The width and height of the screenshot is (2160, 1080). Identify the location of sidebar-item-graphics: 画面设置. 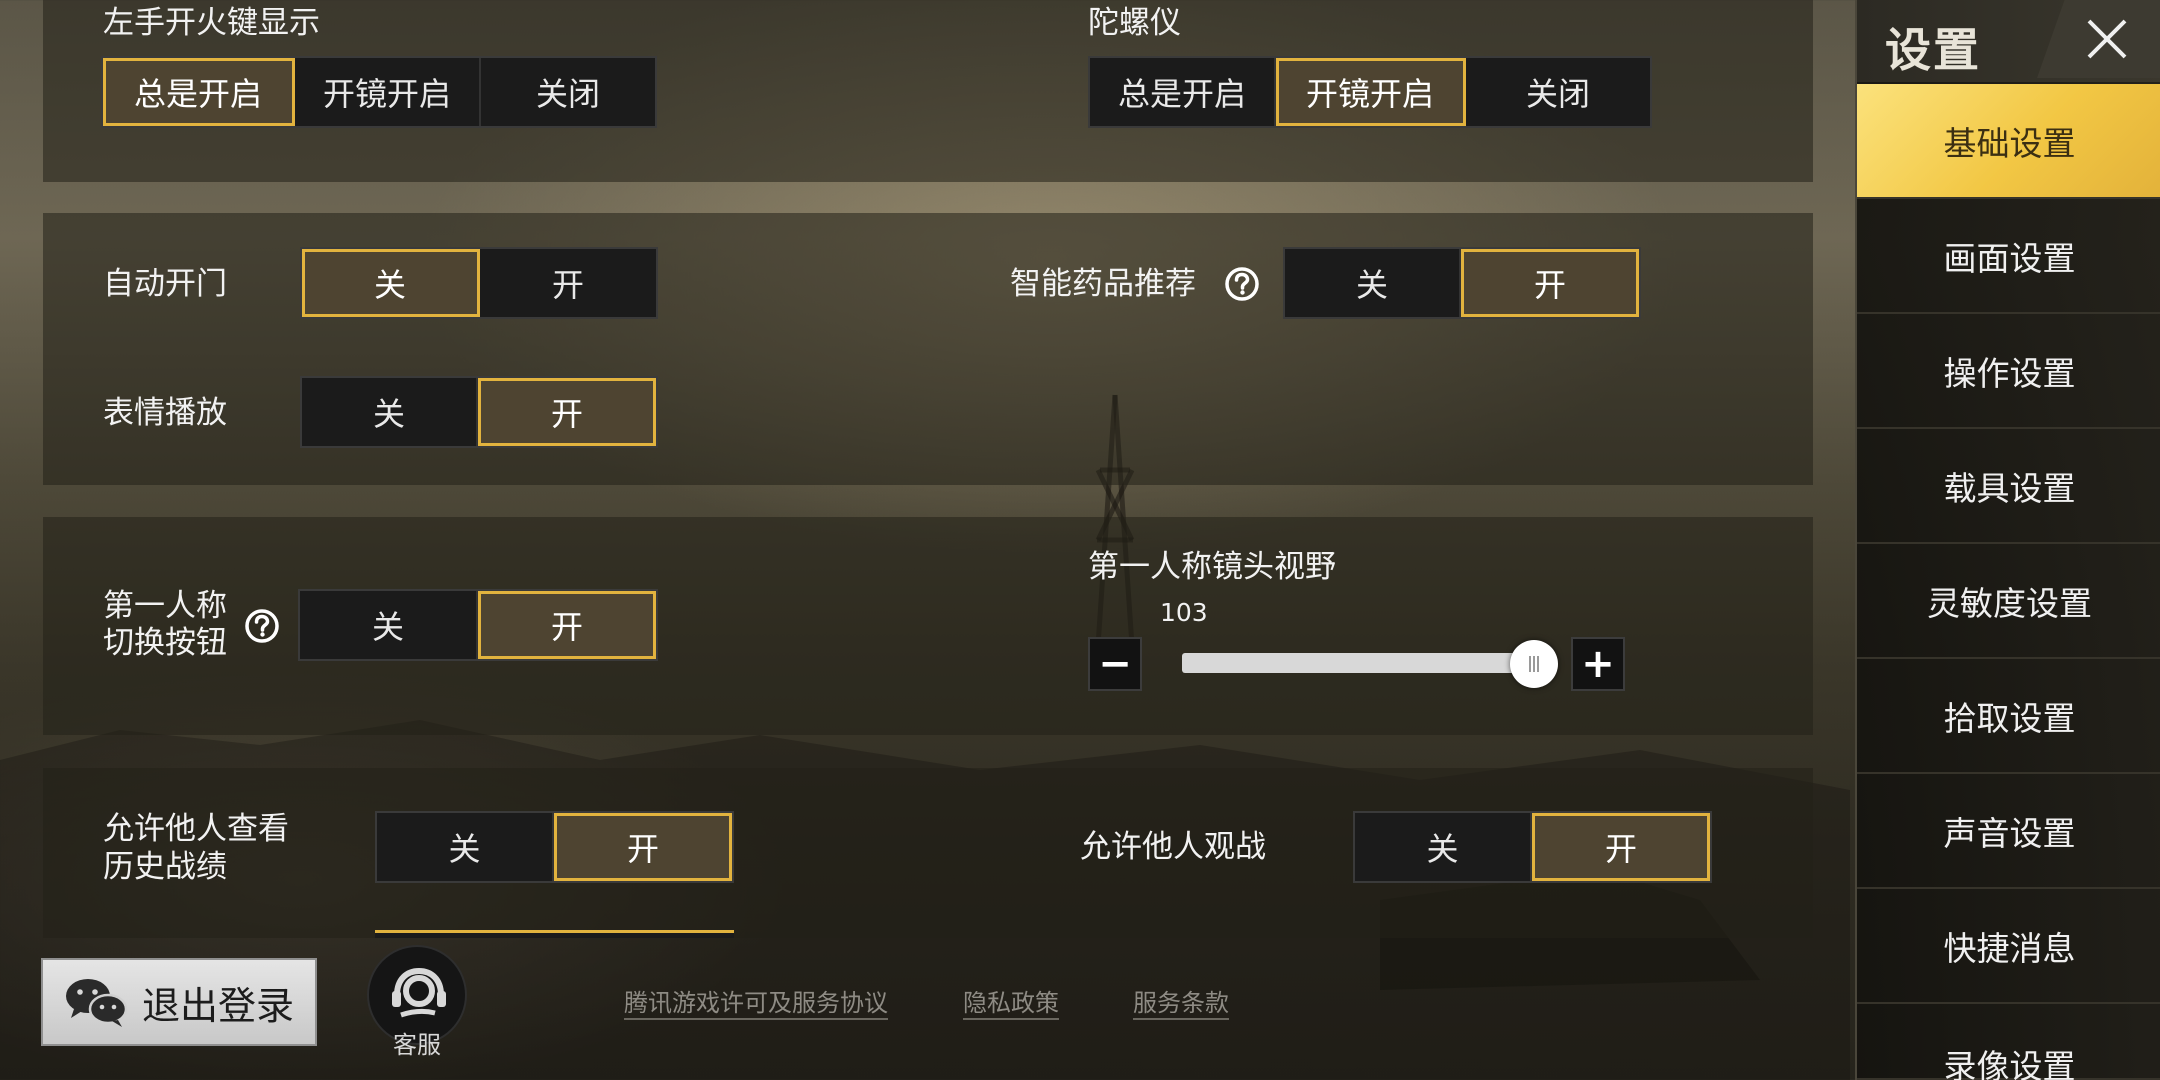
(2008, 256).